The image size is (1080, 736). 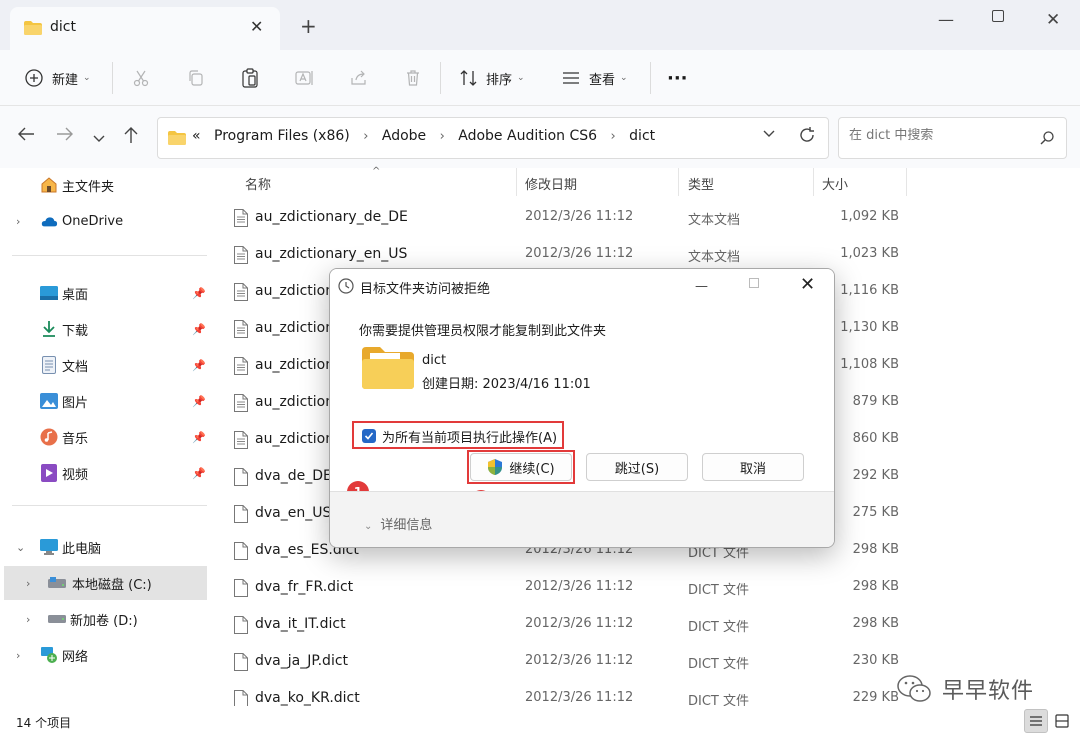 What do you see at coordinates (642, 136) in the screenshot?
I see `breadcrumb-item: dict` at bounding box center [642, 136].